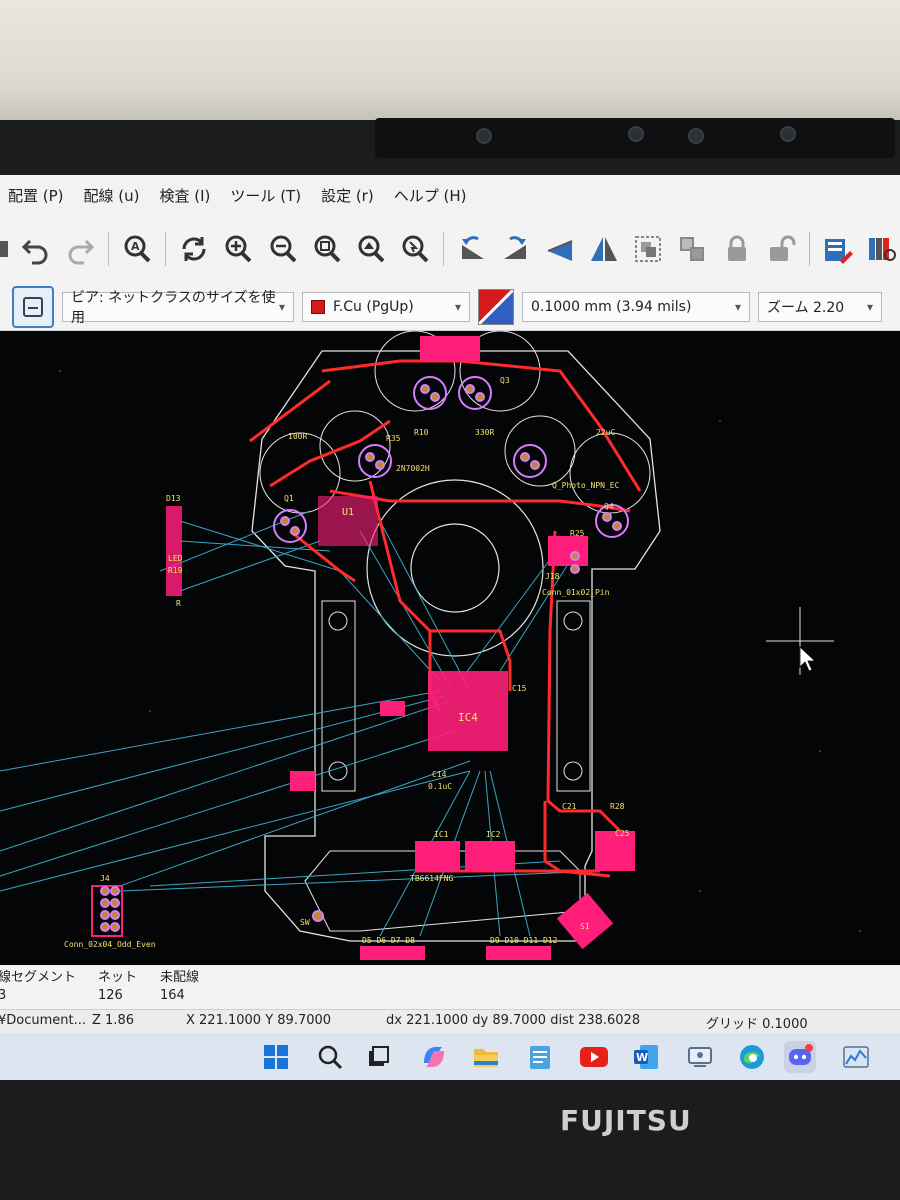 This screenshot has height=1200, width=900. What do you see at coordinates (838, 249) in the screenshot?
I see `netlist-update-icon` at bounding box center [838, 249].